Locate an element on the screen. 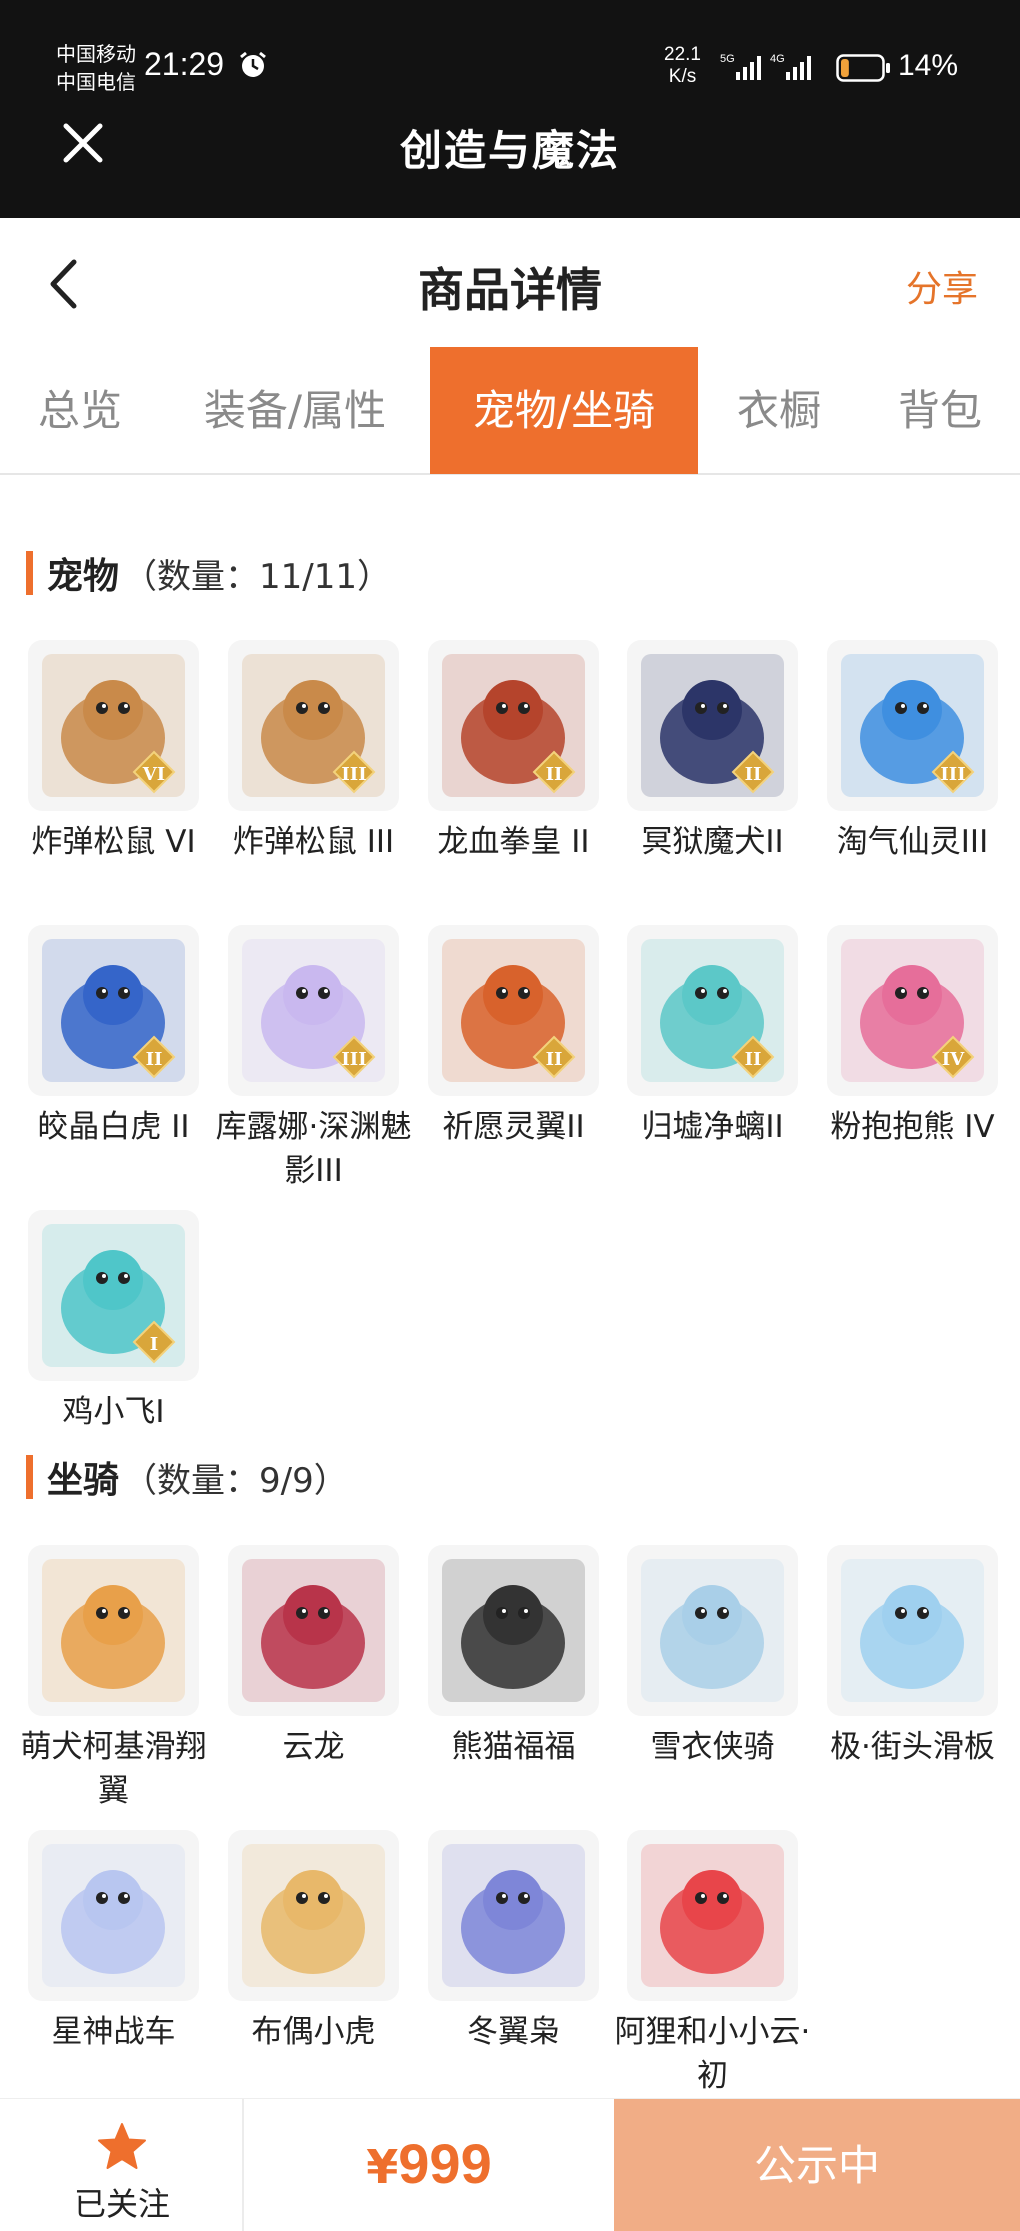 The image size is (1020, 2231). pet-name: 祈愿灵翼II is located at coordinates (513, 1127).